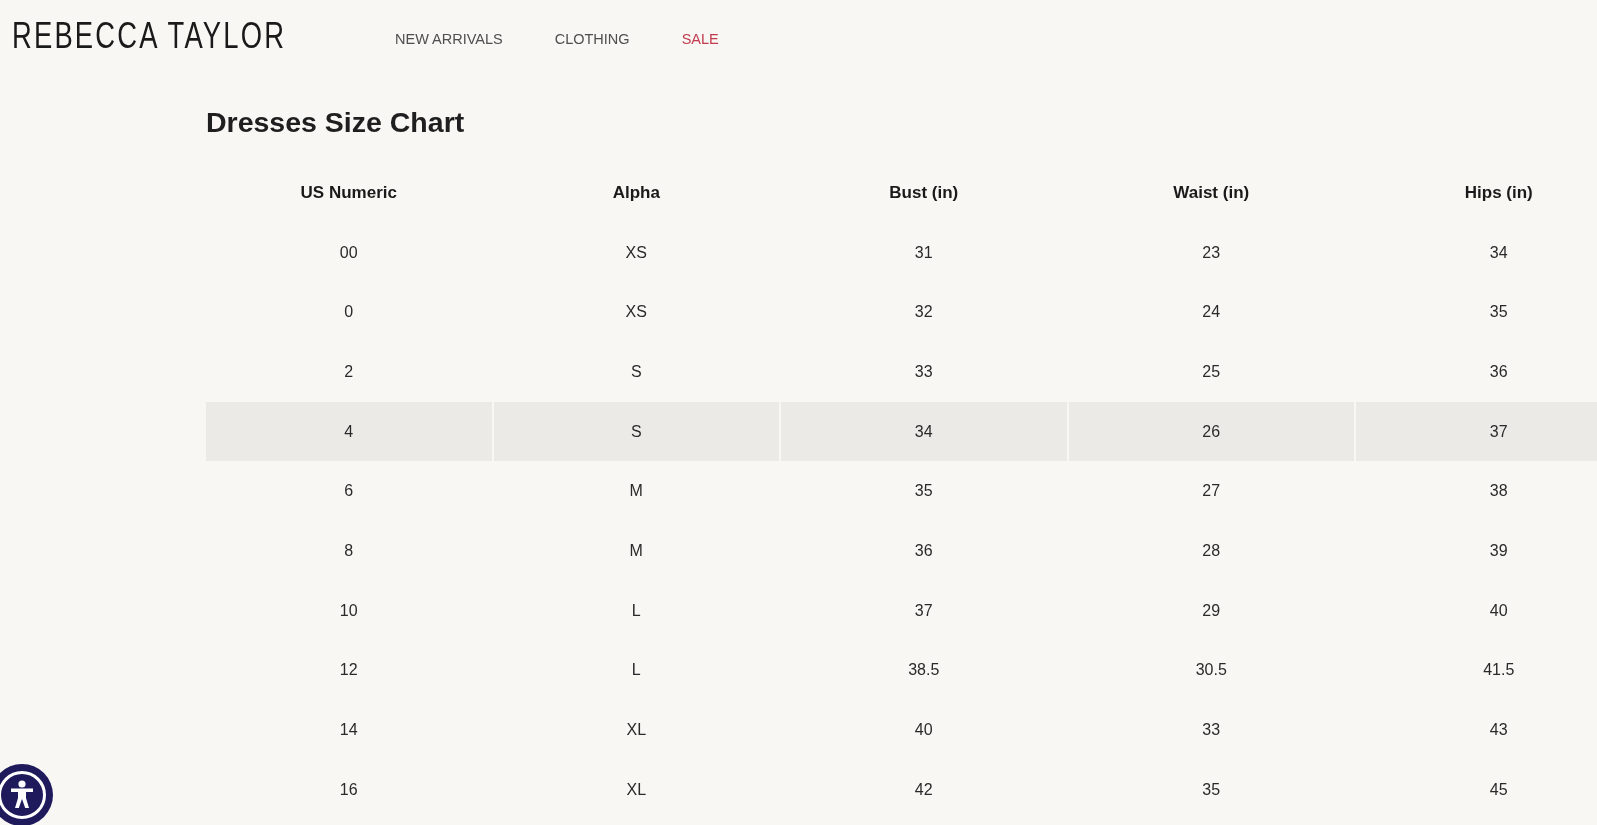 Image resolution: width=1597 pixels, height=825 pixels. I want to click on table-cell: 34, so click(924, 431).